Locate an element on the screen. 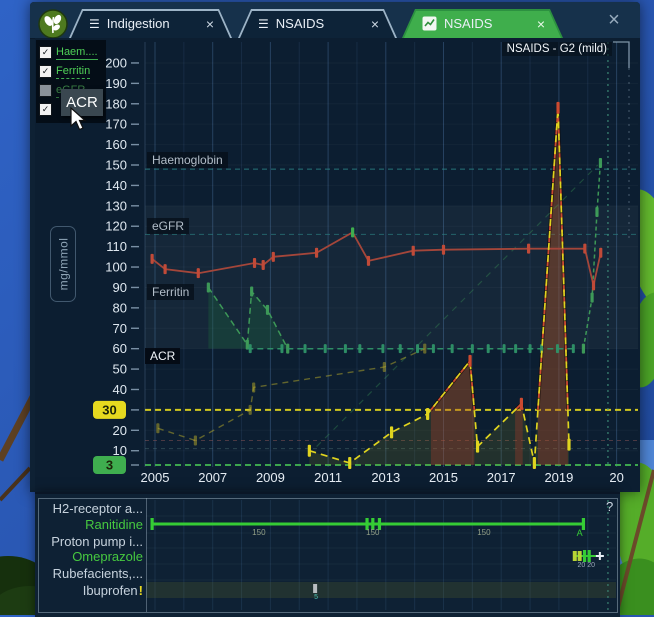  plus-marker is located at coordinates (599, 556).